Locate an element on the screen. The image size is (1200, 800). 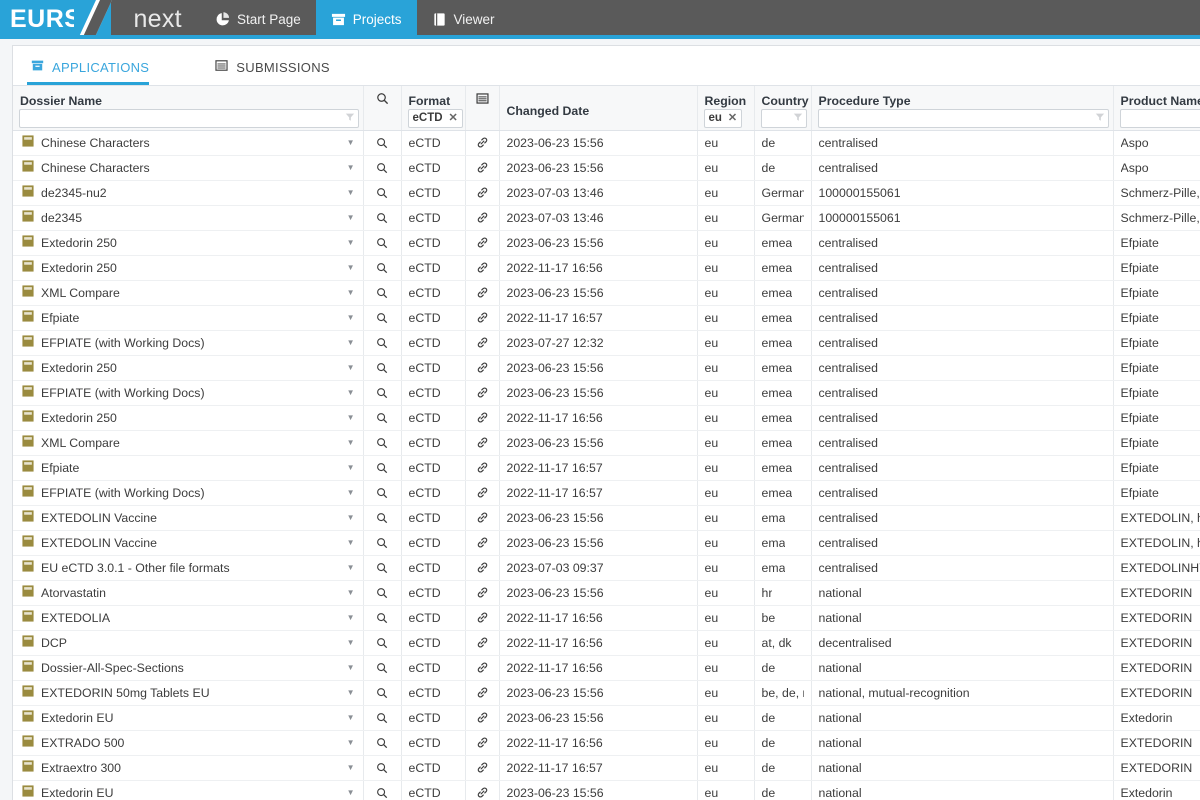
column-header-region: Region eu ✕ is located at coordinates (726, 108).